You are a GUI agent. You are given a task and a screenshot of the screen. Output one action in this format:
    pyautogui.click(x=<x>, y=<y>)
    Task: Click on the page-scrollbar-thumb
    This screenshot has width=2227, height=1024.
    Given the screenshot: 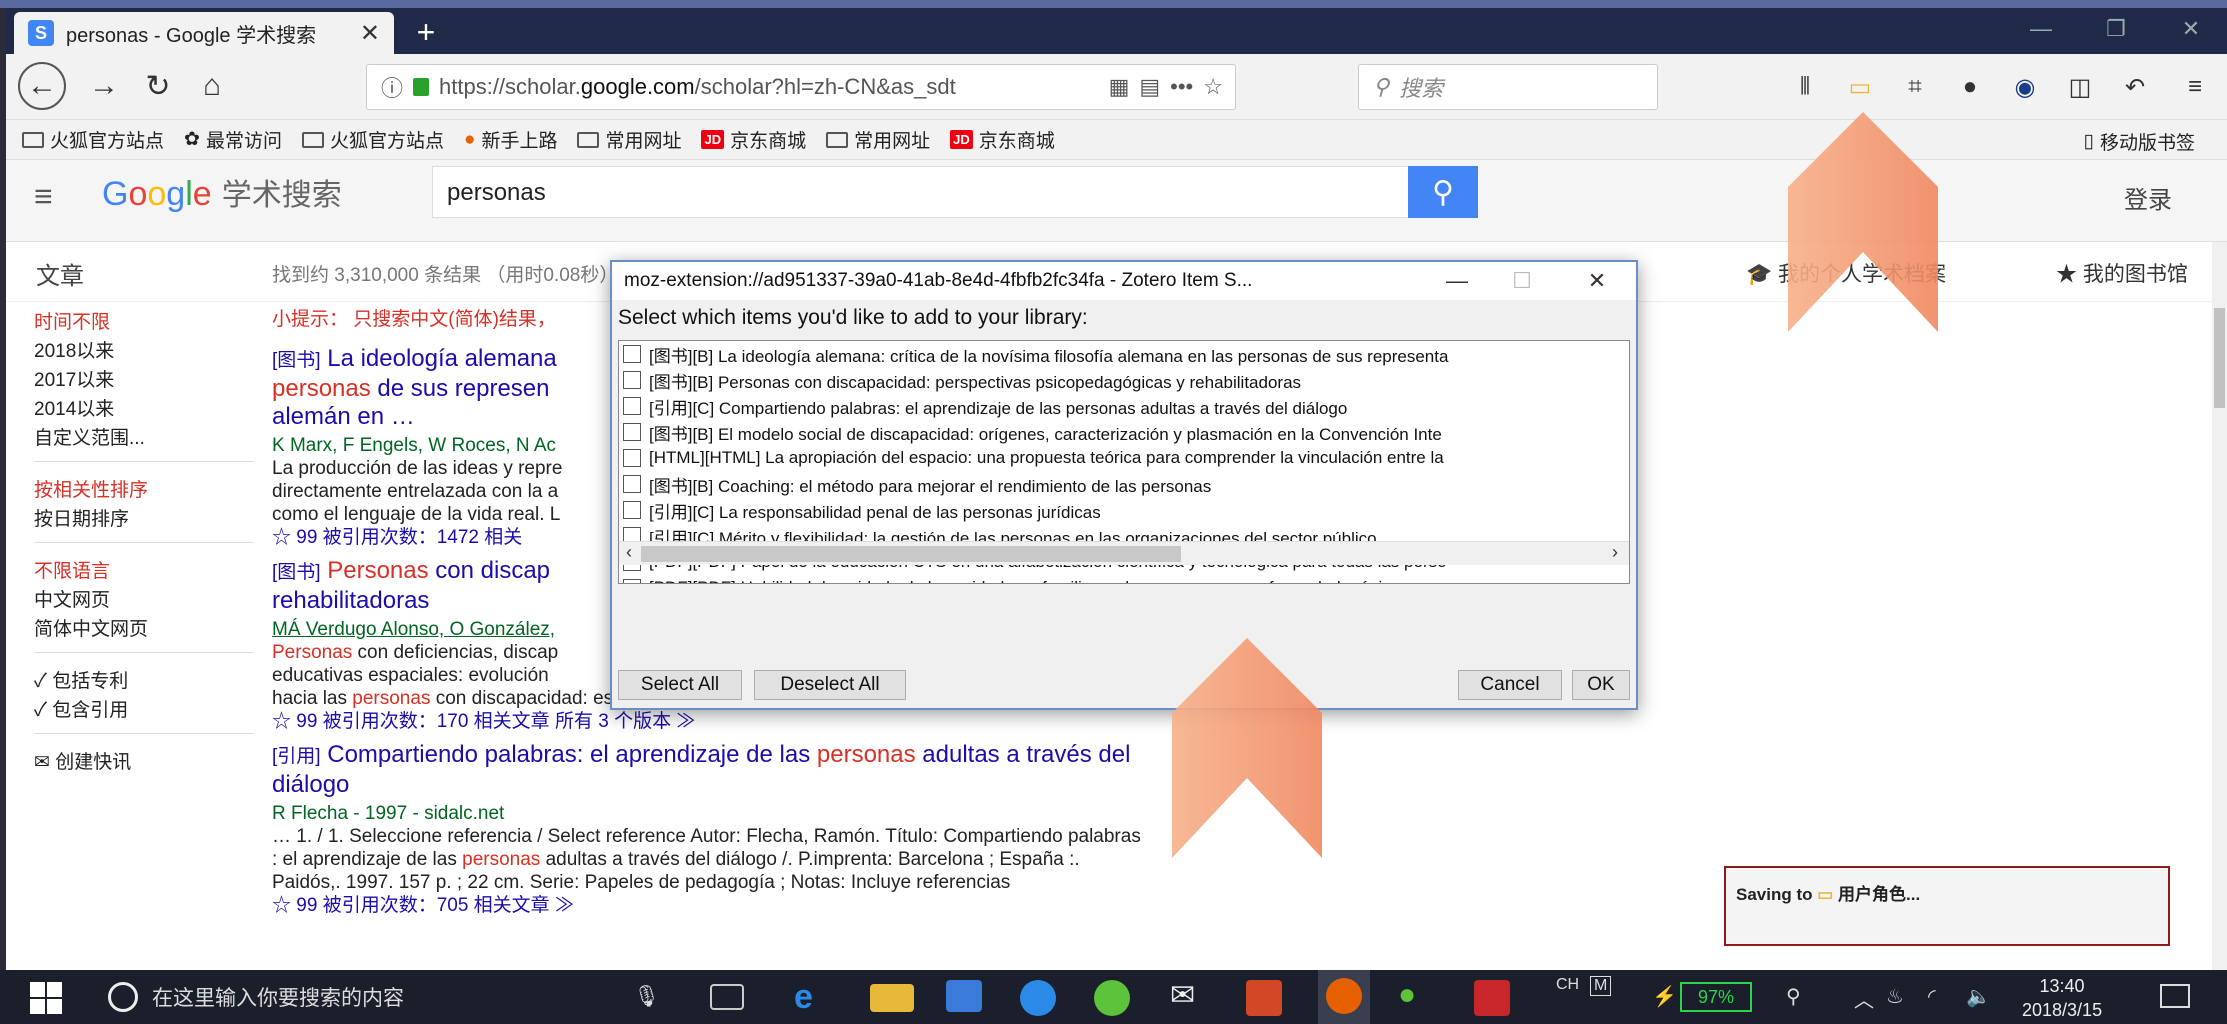 What is the action you would take?
    pyautogui.click(x=2219, y=358)
    